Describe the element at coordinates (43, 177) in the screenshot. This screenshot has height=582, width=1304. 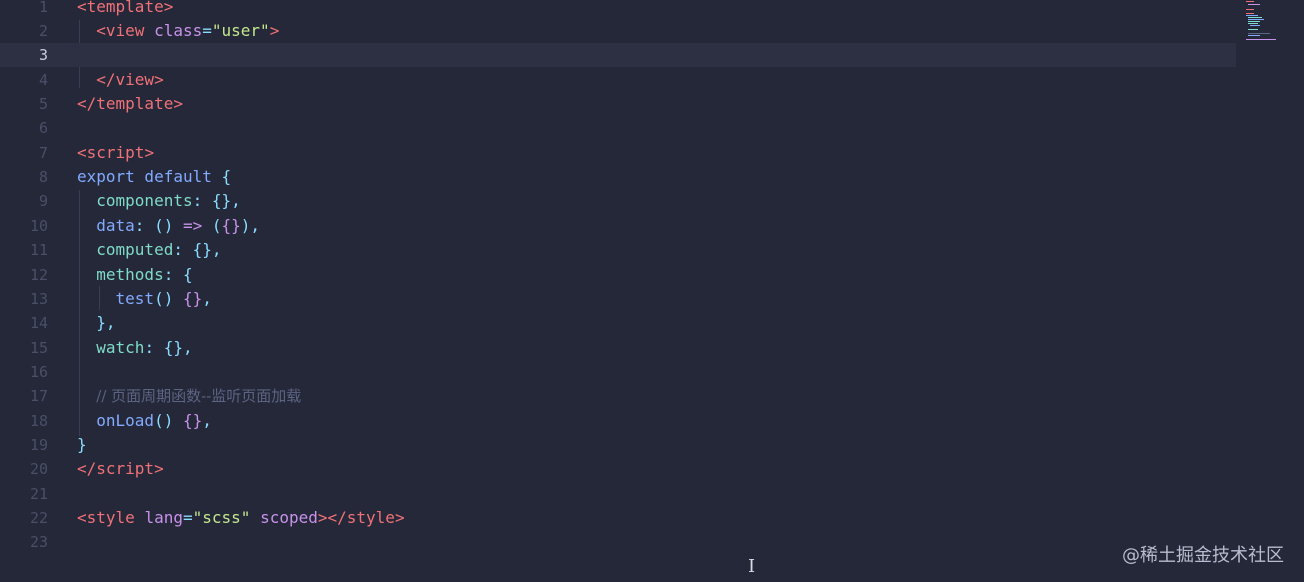
I see `line-number: 8` at that location.